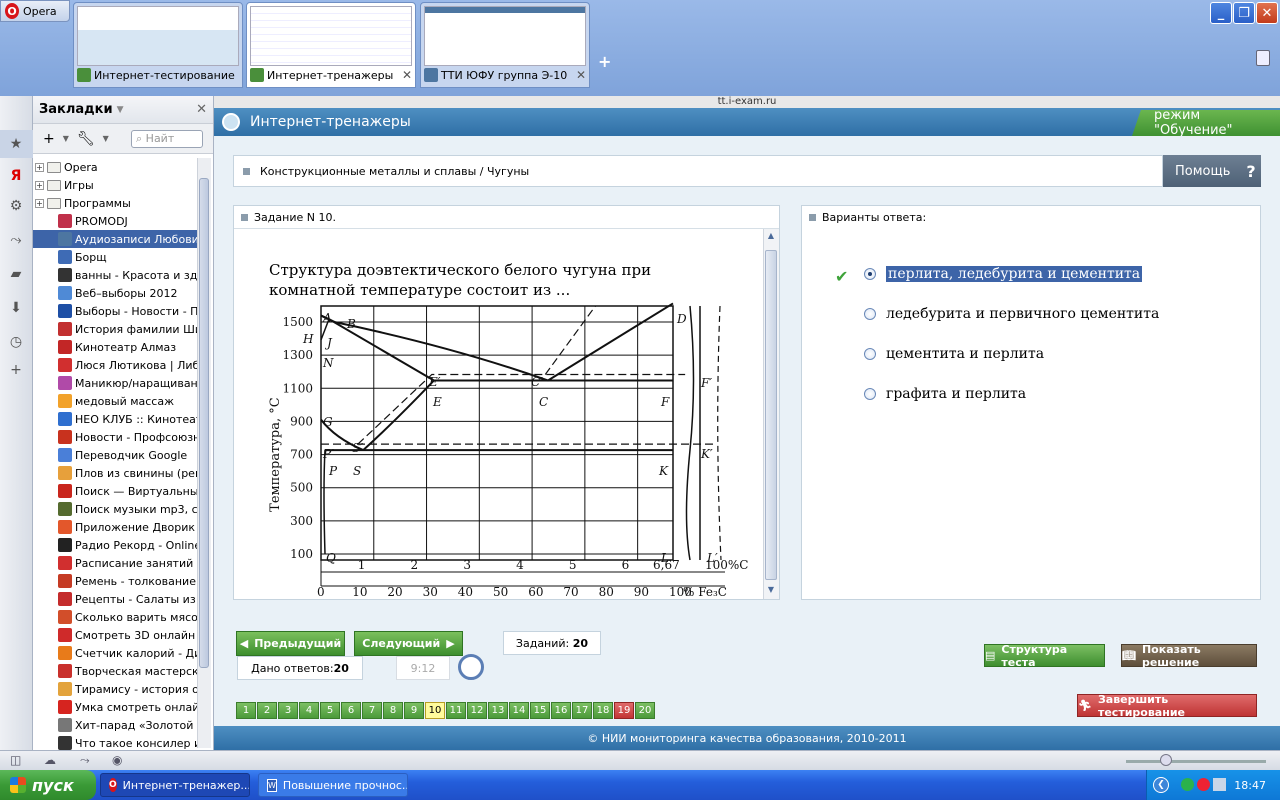  Describe the element at coordinates (115, 347) in the screenshot. I see `bookmark-item: Кинотеатр Алмаз` at that location.